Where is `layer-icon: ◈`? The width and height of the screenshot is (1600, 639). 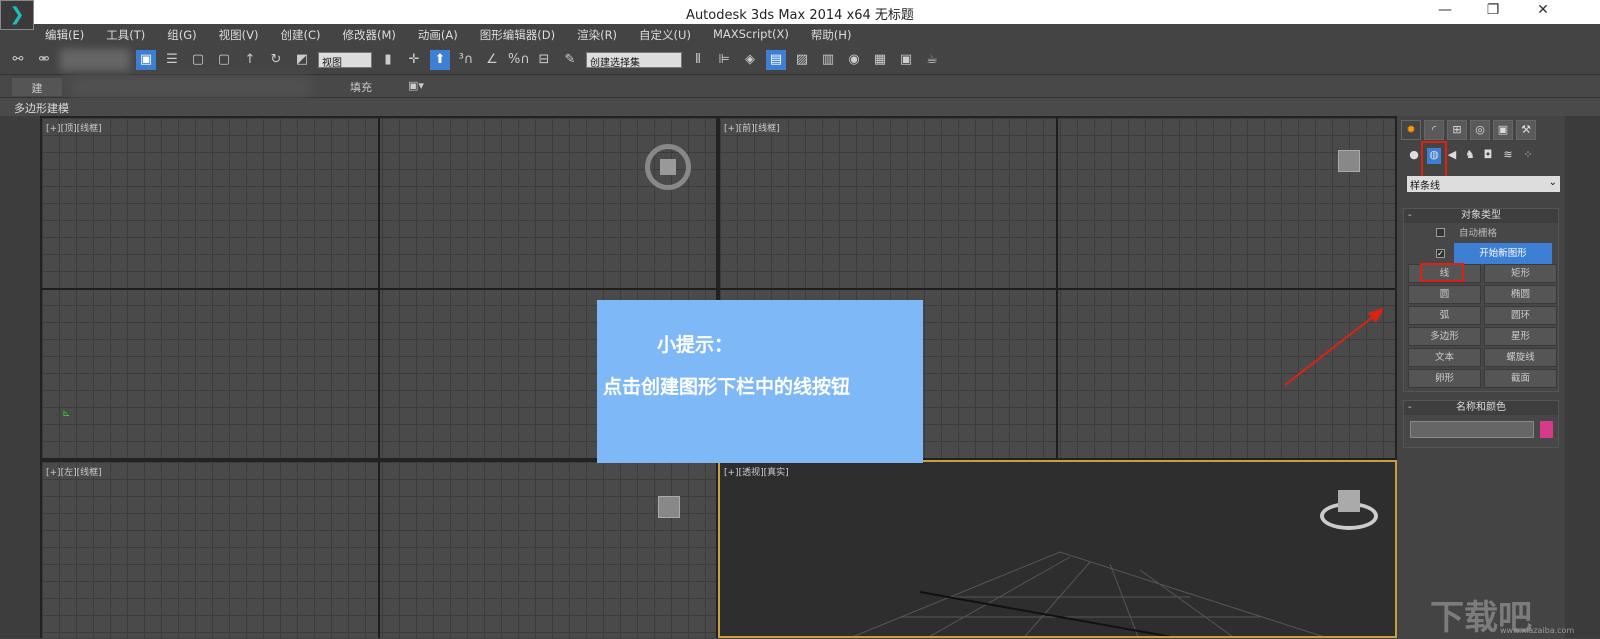
layer-icon: ◈ is located at coordinates (750, 60).